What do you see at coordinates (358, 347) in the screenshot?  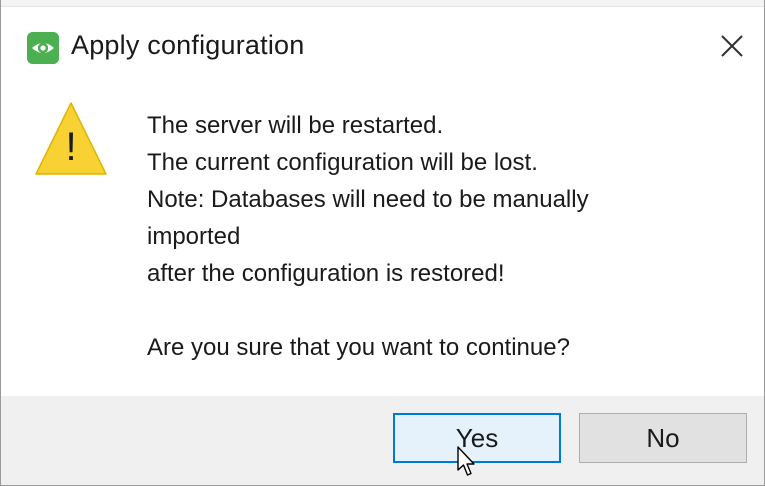 I see `confirmation-question: Are you sure that you want to continue?` at bounding box center [358, 347].